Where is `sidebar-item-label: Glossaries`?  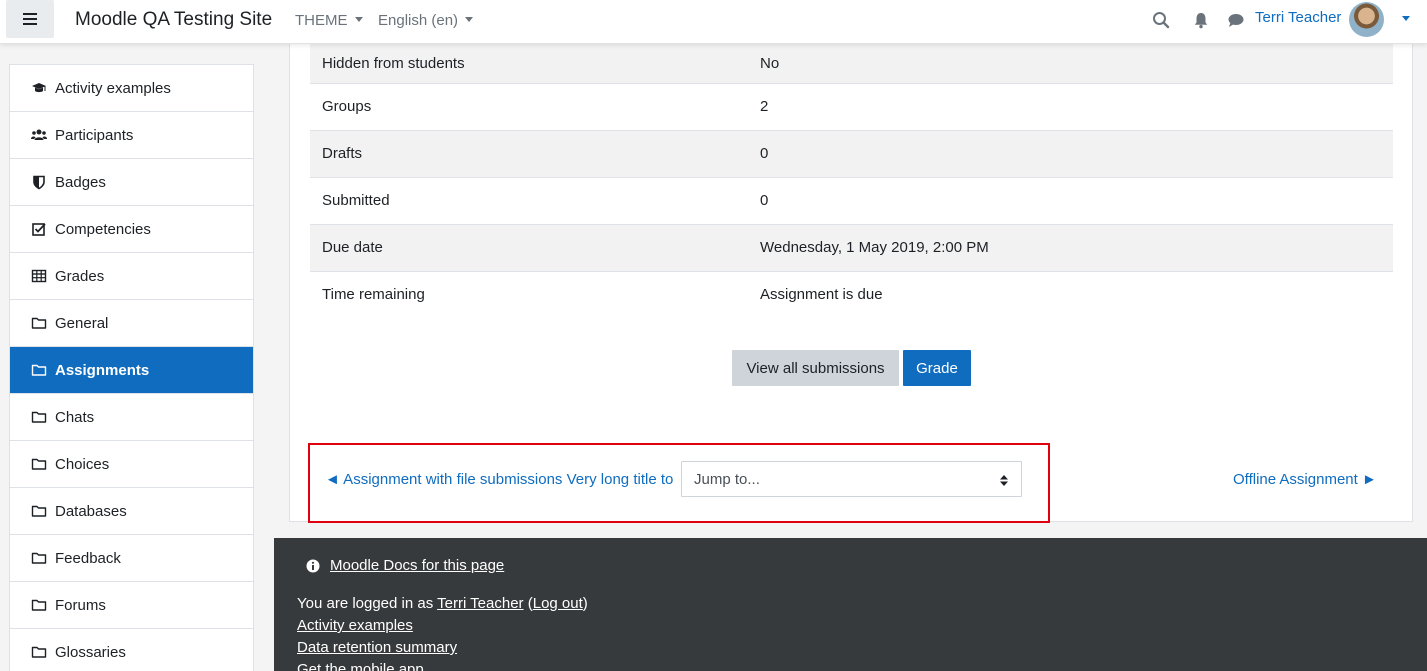
sidebar-item-label: Glossaries is located at coordinates (90, 652).